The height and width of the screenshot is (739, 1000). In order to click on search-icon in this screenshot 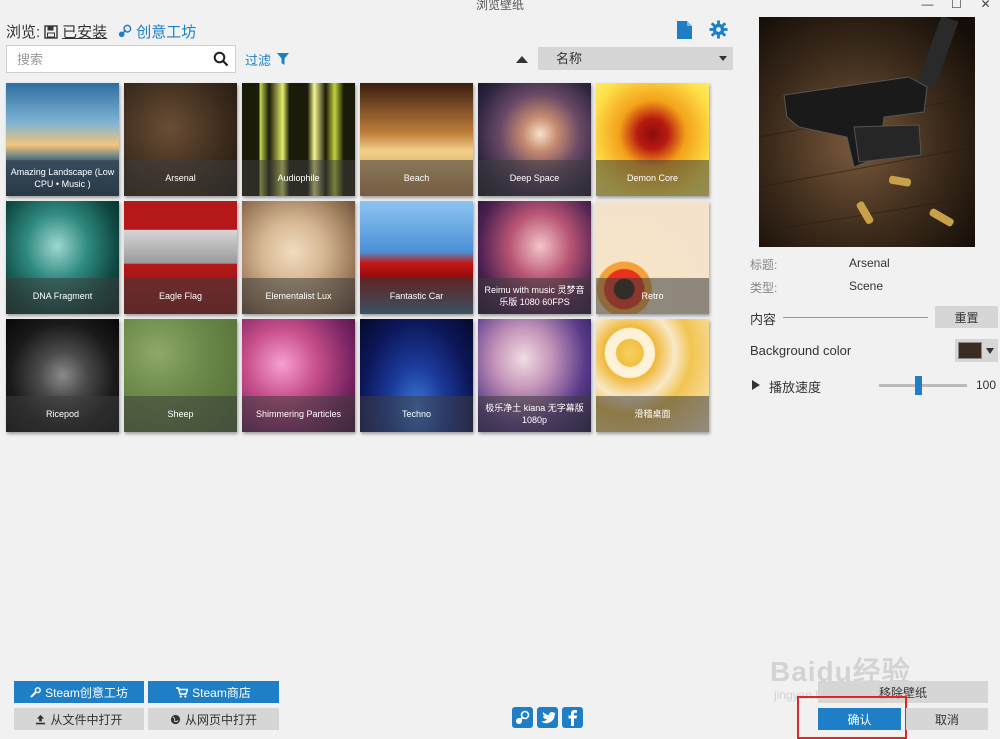, I will do `click(221, 59)`.